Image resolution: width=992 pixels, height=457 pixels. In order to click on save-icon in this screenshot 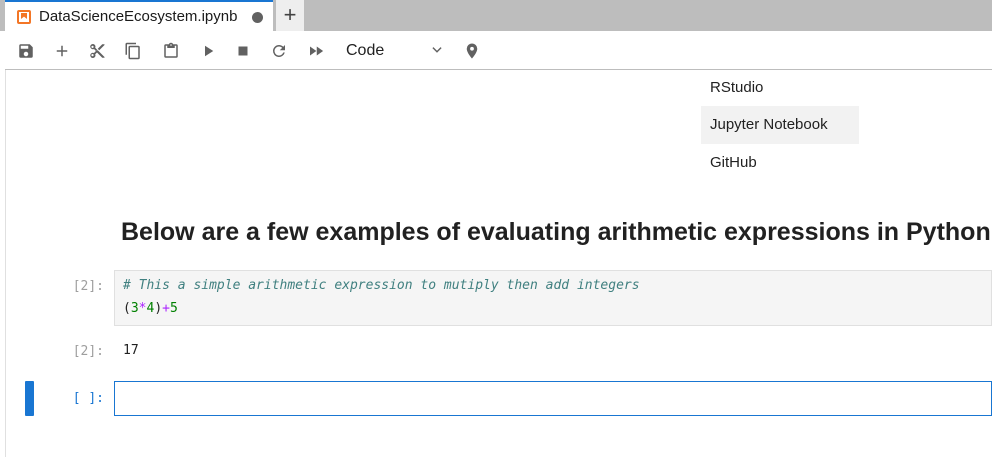, I will do `click(26, 50)`.